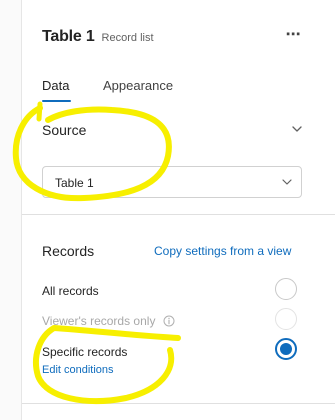 The width and height of the screenshot is (335, 420). What do you see at coordinates (286, 319) in the screenshot?
I see `viewers-records-radio` at bounding box center [286, 319].